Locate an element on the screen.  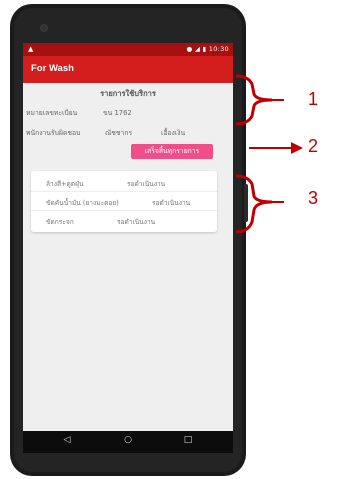
recents-square-icon: □ is located at coordinates (188, 440).